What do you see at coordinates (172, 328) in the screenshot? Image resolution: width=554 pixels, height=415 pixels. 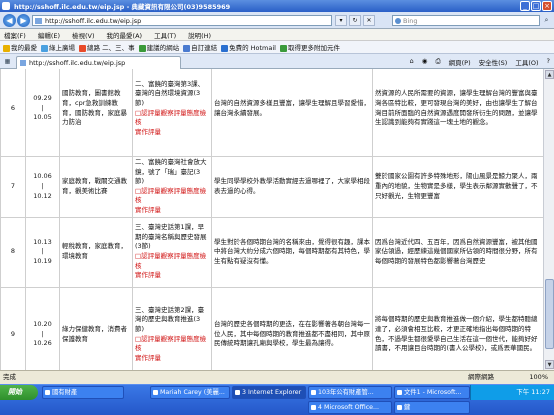 I see `lesson-cell: 三、臺灣史話第2課，臺灣的歷史與教育推進(3節) □認評量觀察評量態度檢核 實作評量` at bounding box center [172, 328].